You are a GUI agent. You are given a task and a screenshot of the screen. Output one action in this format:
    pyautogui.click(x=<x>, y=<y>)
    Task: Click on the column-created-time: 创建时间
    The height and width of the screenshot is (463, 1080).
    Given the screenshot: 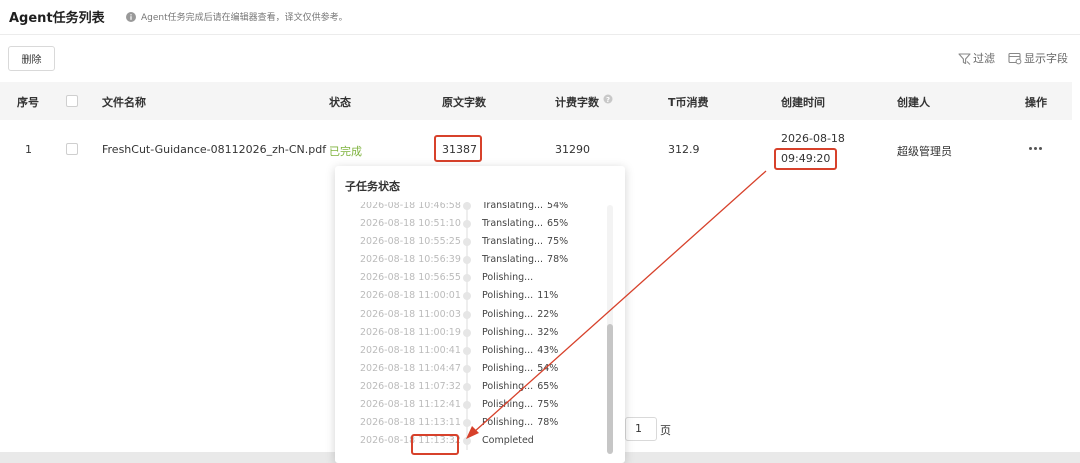 What is the action you would take?
    pyautogui.click(x=803, y=102)
    